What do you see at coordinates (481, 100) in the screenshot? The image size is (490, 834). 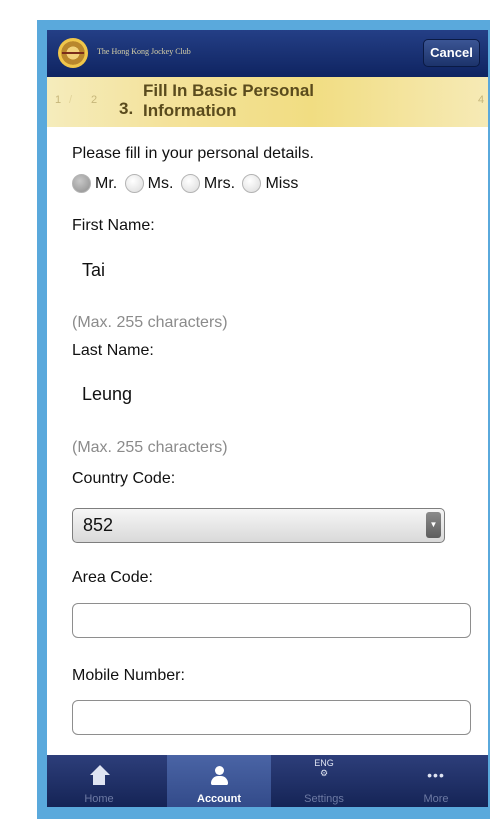 I see `step-4: 4` at bounding box center [481, 100].